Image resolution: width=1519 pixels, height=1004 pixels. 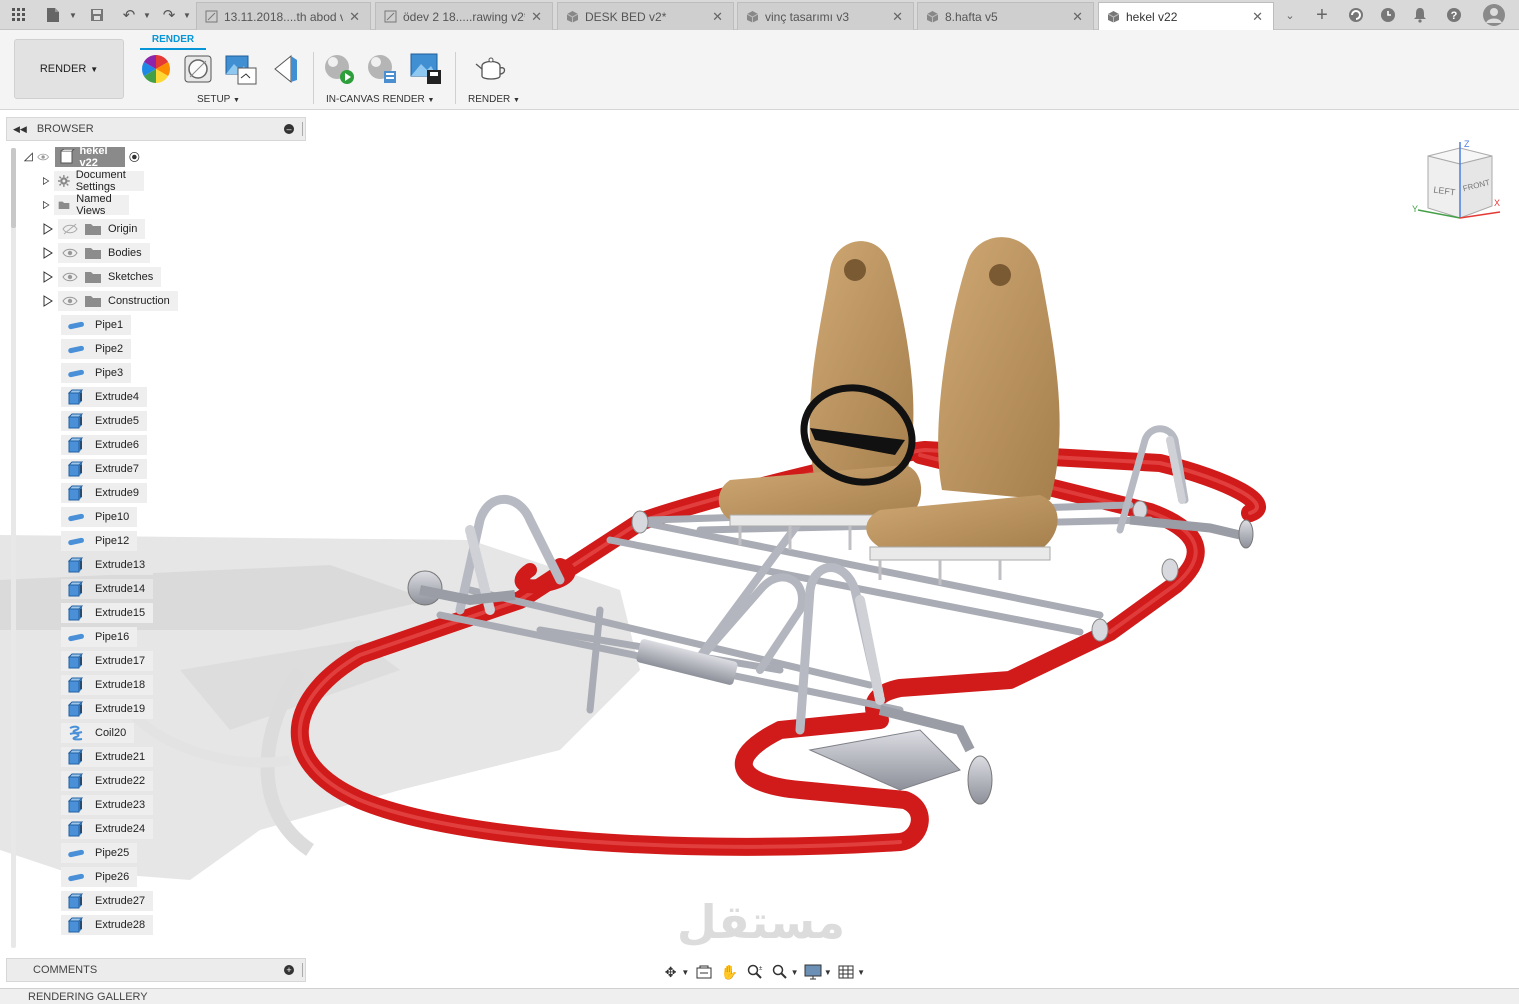 I want to click on feature-item: Pipe16, so click(x=99, y=637).